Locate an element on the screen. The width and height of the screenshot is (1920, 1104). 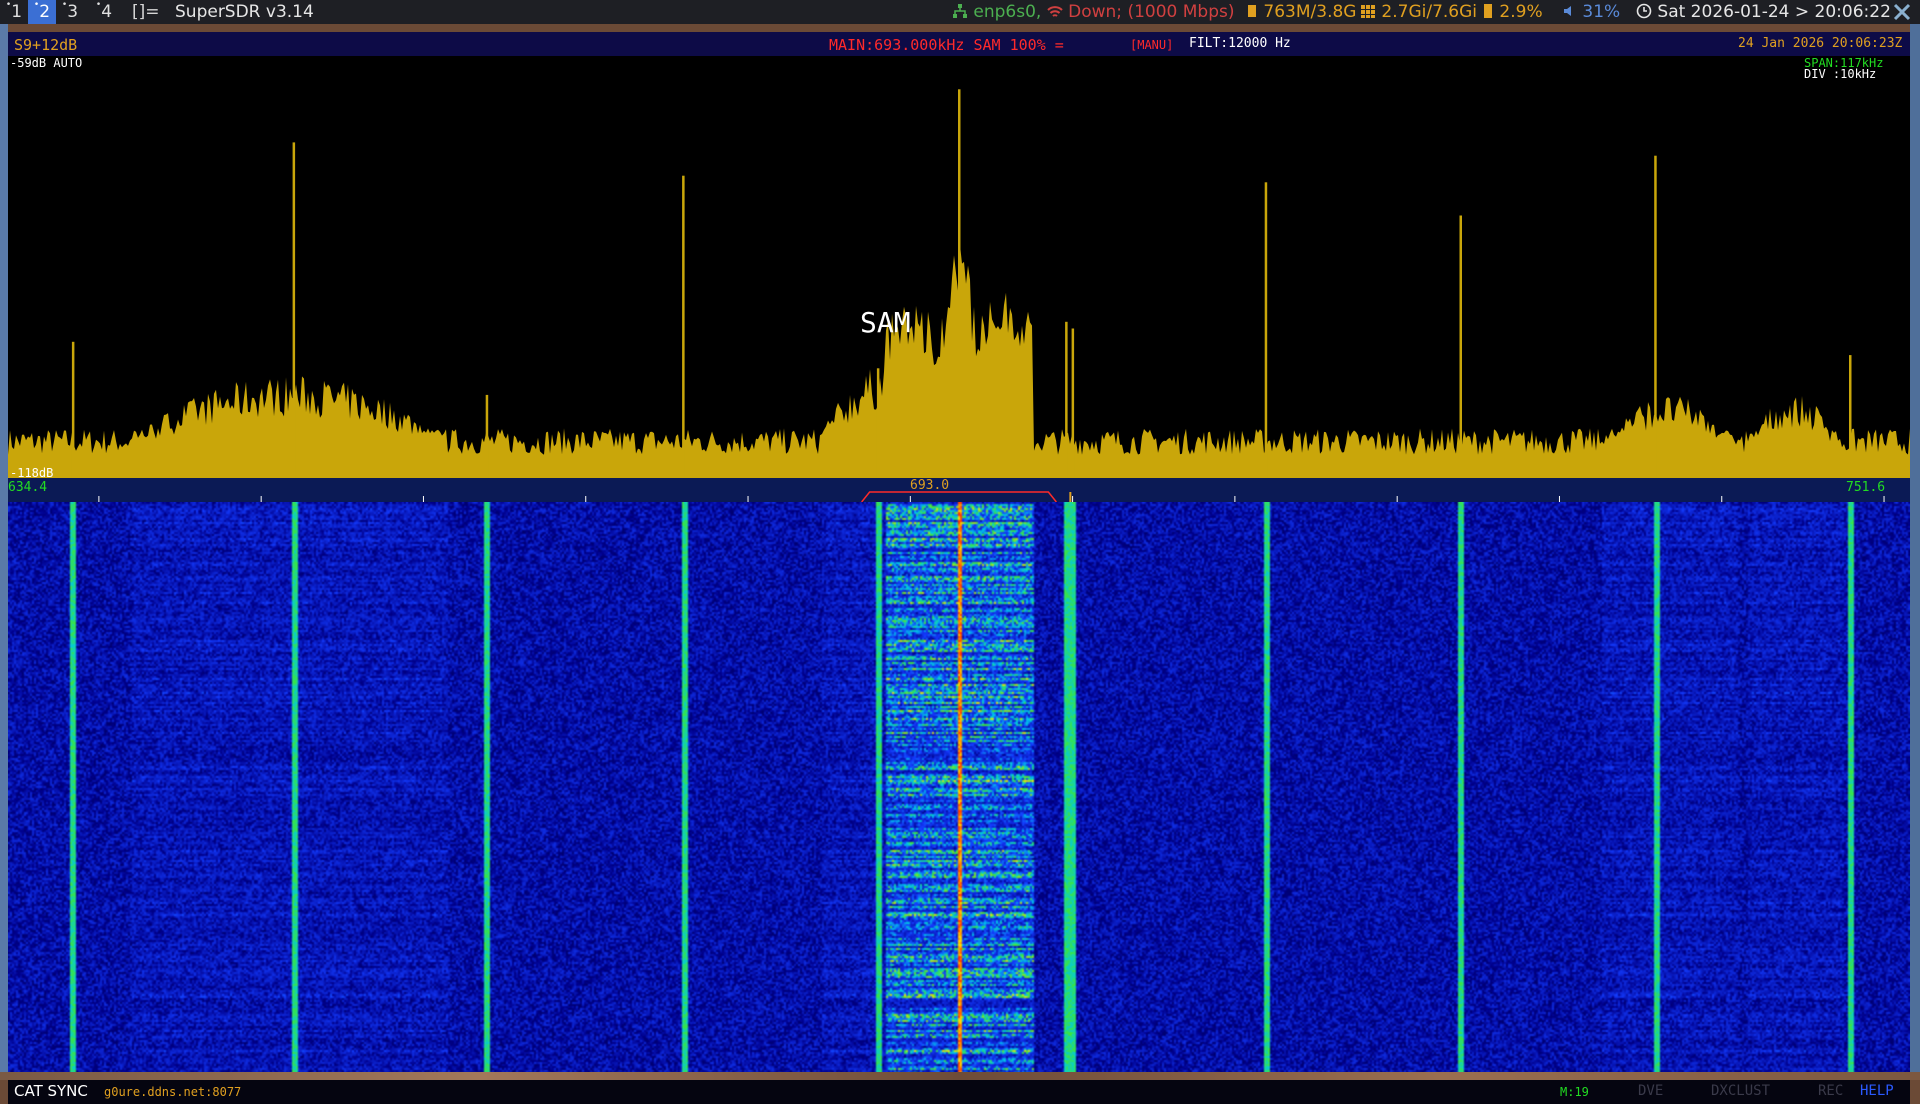
tuned-frequency-marker: 693.0 is located at coordinates (929, 485).